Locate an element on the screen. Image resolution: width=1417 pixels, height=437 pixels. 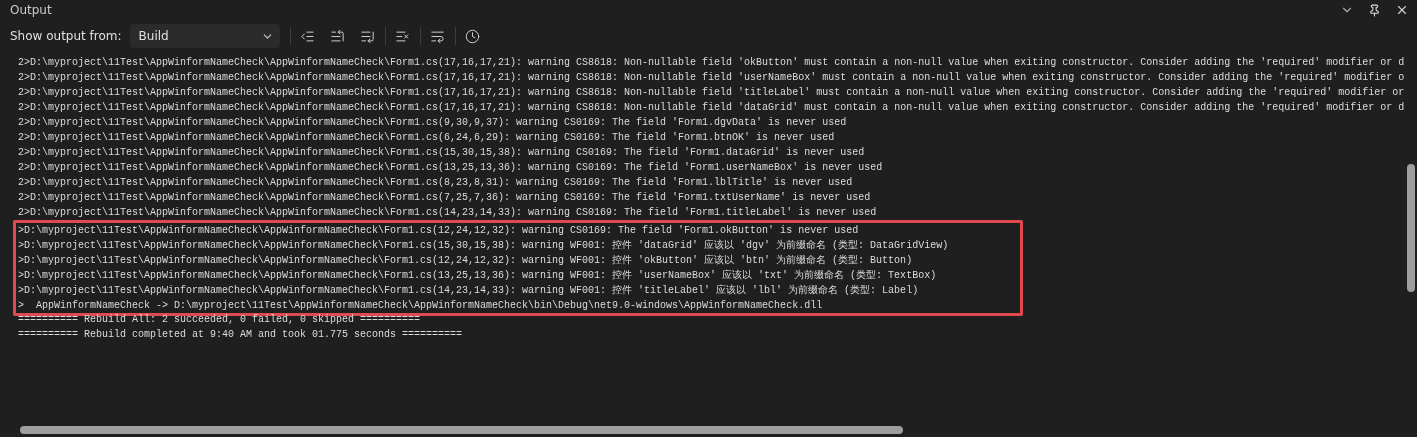
output-line: 2>D:\myproject\11Test\AppWinformNameCheck\AppWinformNameCheck\Form1.cs(6,24,6,29): warning CS0169: The field 'Form1.btnOK' is never used is located at coordinates (426, 138).